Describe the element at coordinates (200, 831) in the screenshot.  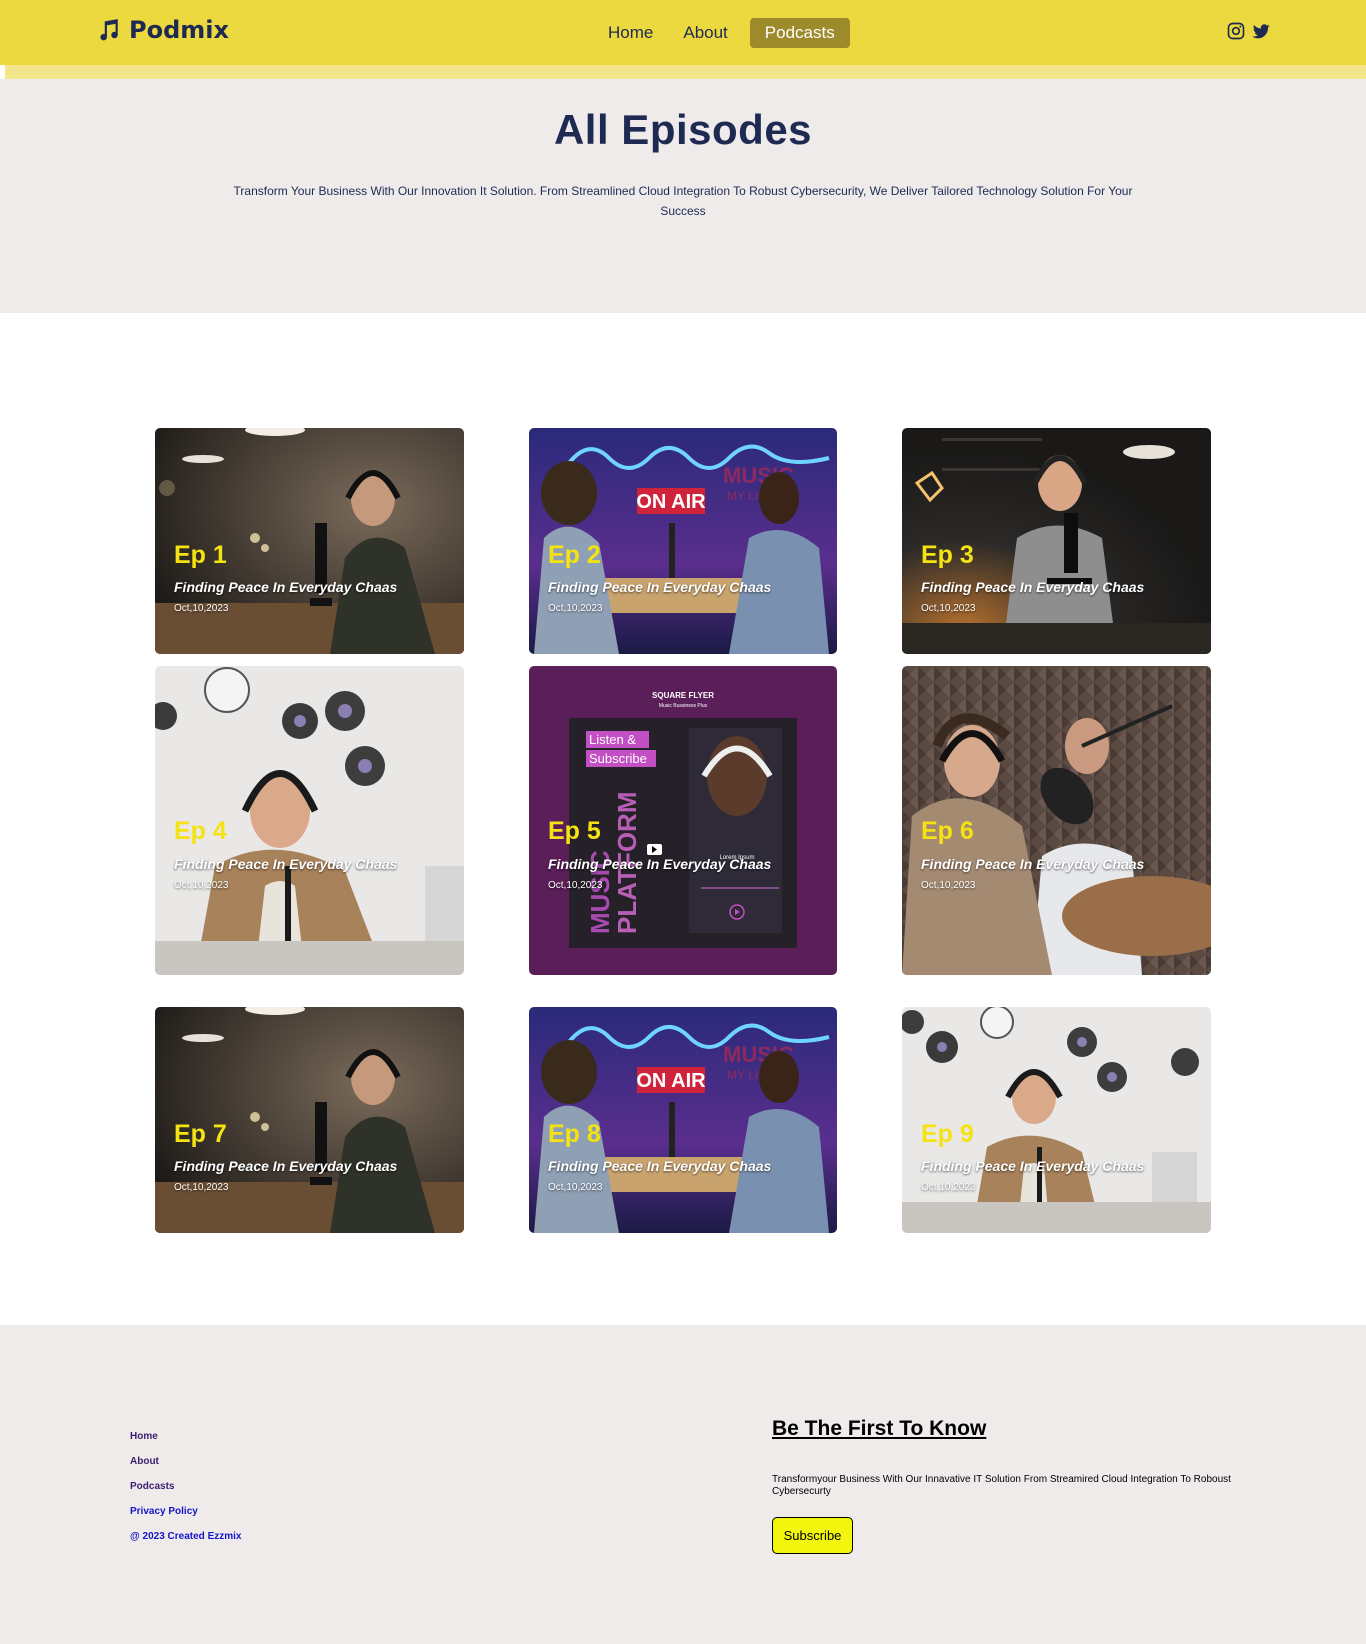
I see `episode-number: Ep 4` at that location.